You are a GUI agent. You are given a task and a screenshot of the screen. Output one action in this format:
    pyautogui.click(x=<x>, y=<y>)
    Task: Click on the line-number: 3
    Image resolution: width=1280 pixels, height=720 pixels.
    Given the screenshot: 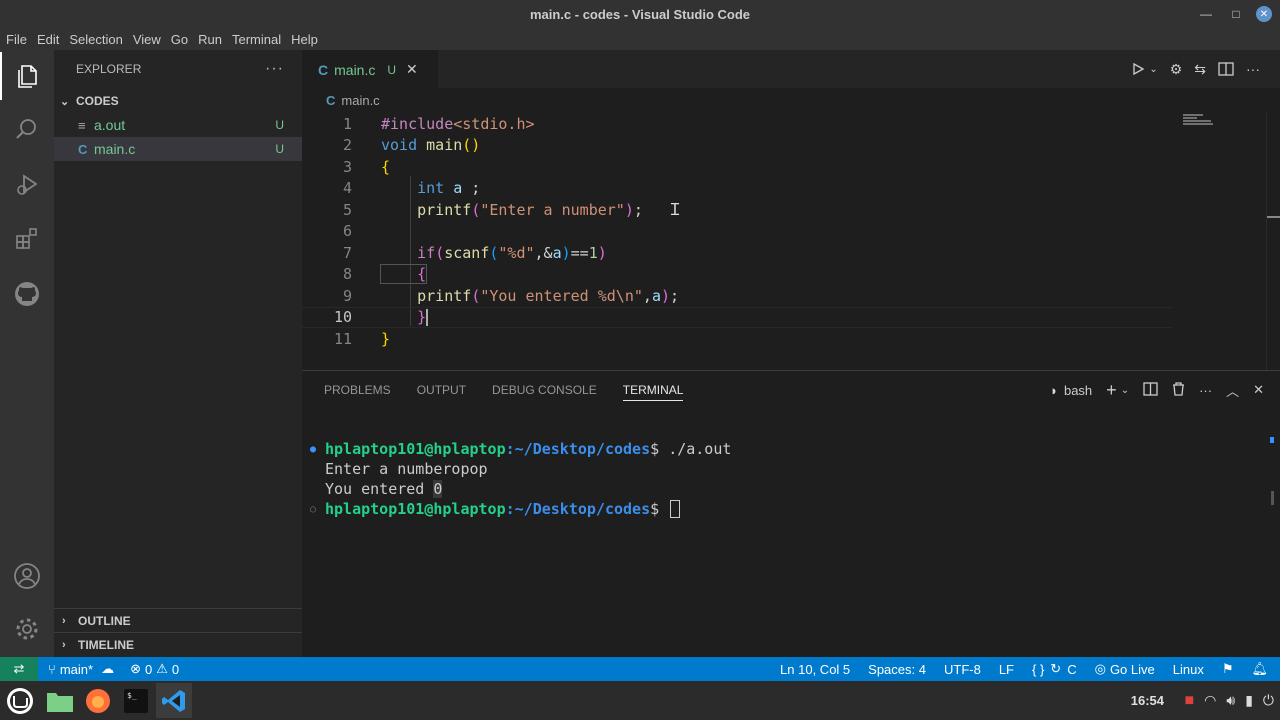 What is the action you would take?
    pyautogui.click(x=347, y=166)
    